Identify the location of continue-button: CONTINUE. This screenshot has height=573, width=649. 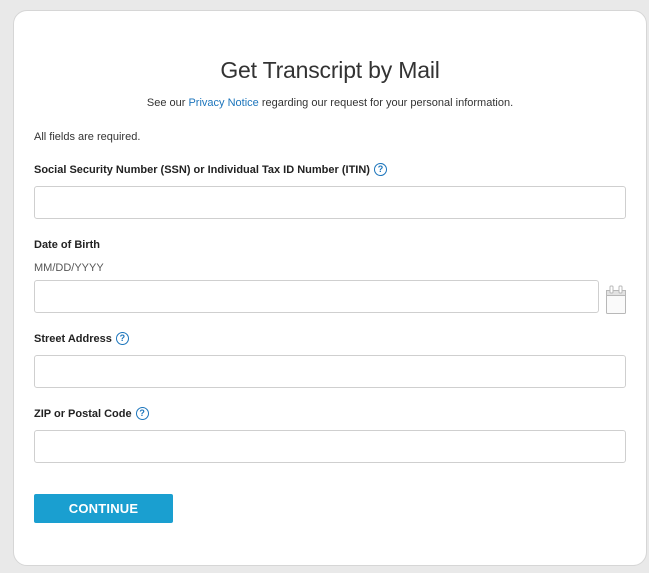
(103, 508).